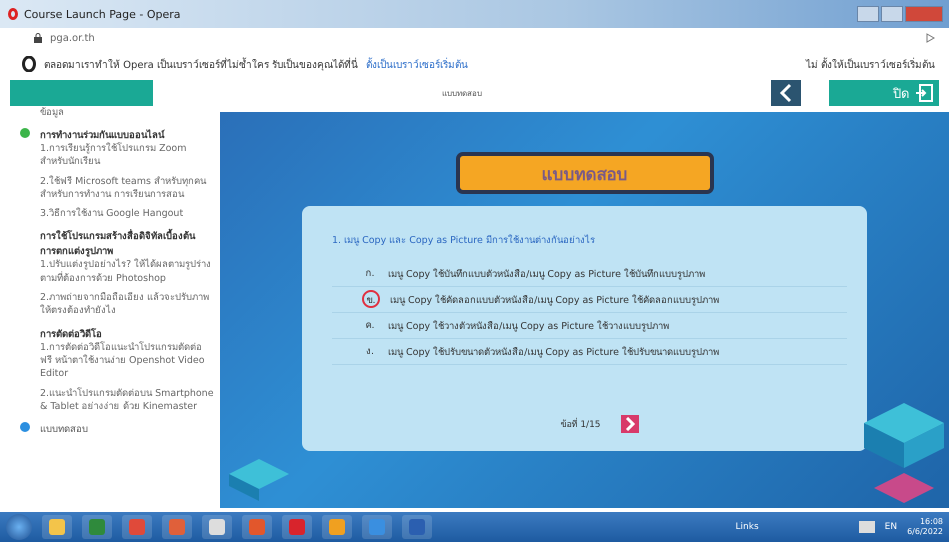 The height and width of the screenshot is (542, 949). Describe the element at coordinates (117, 112) in the screenshot. I see `sidebar-item: ข้อมูล` at that location.